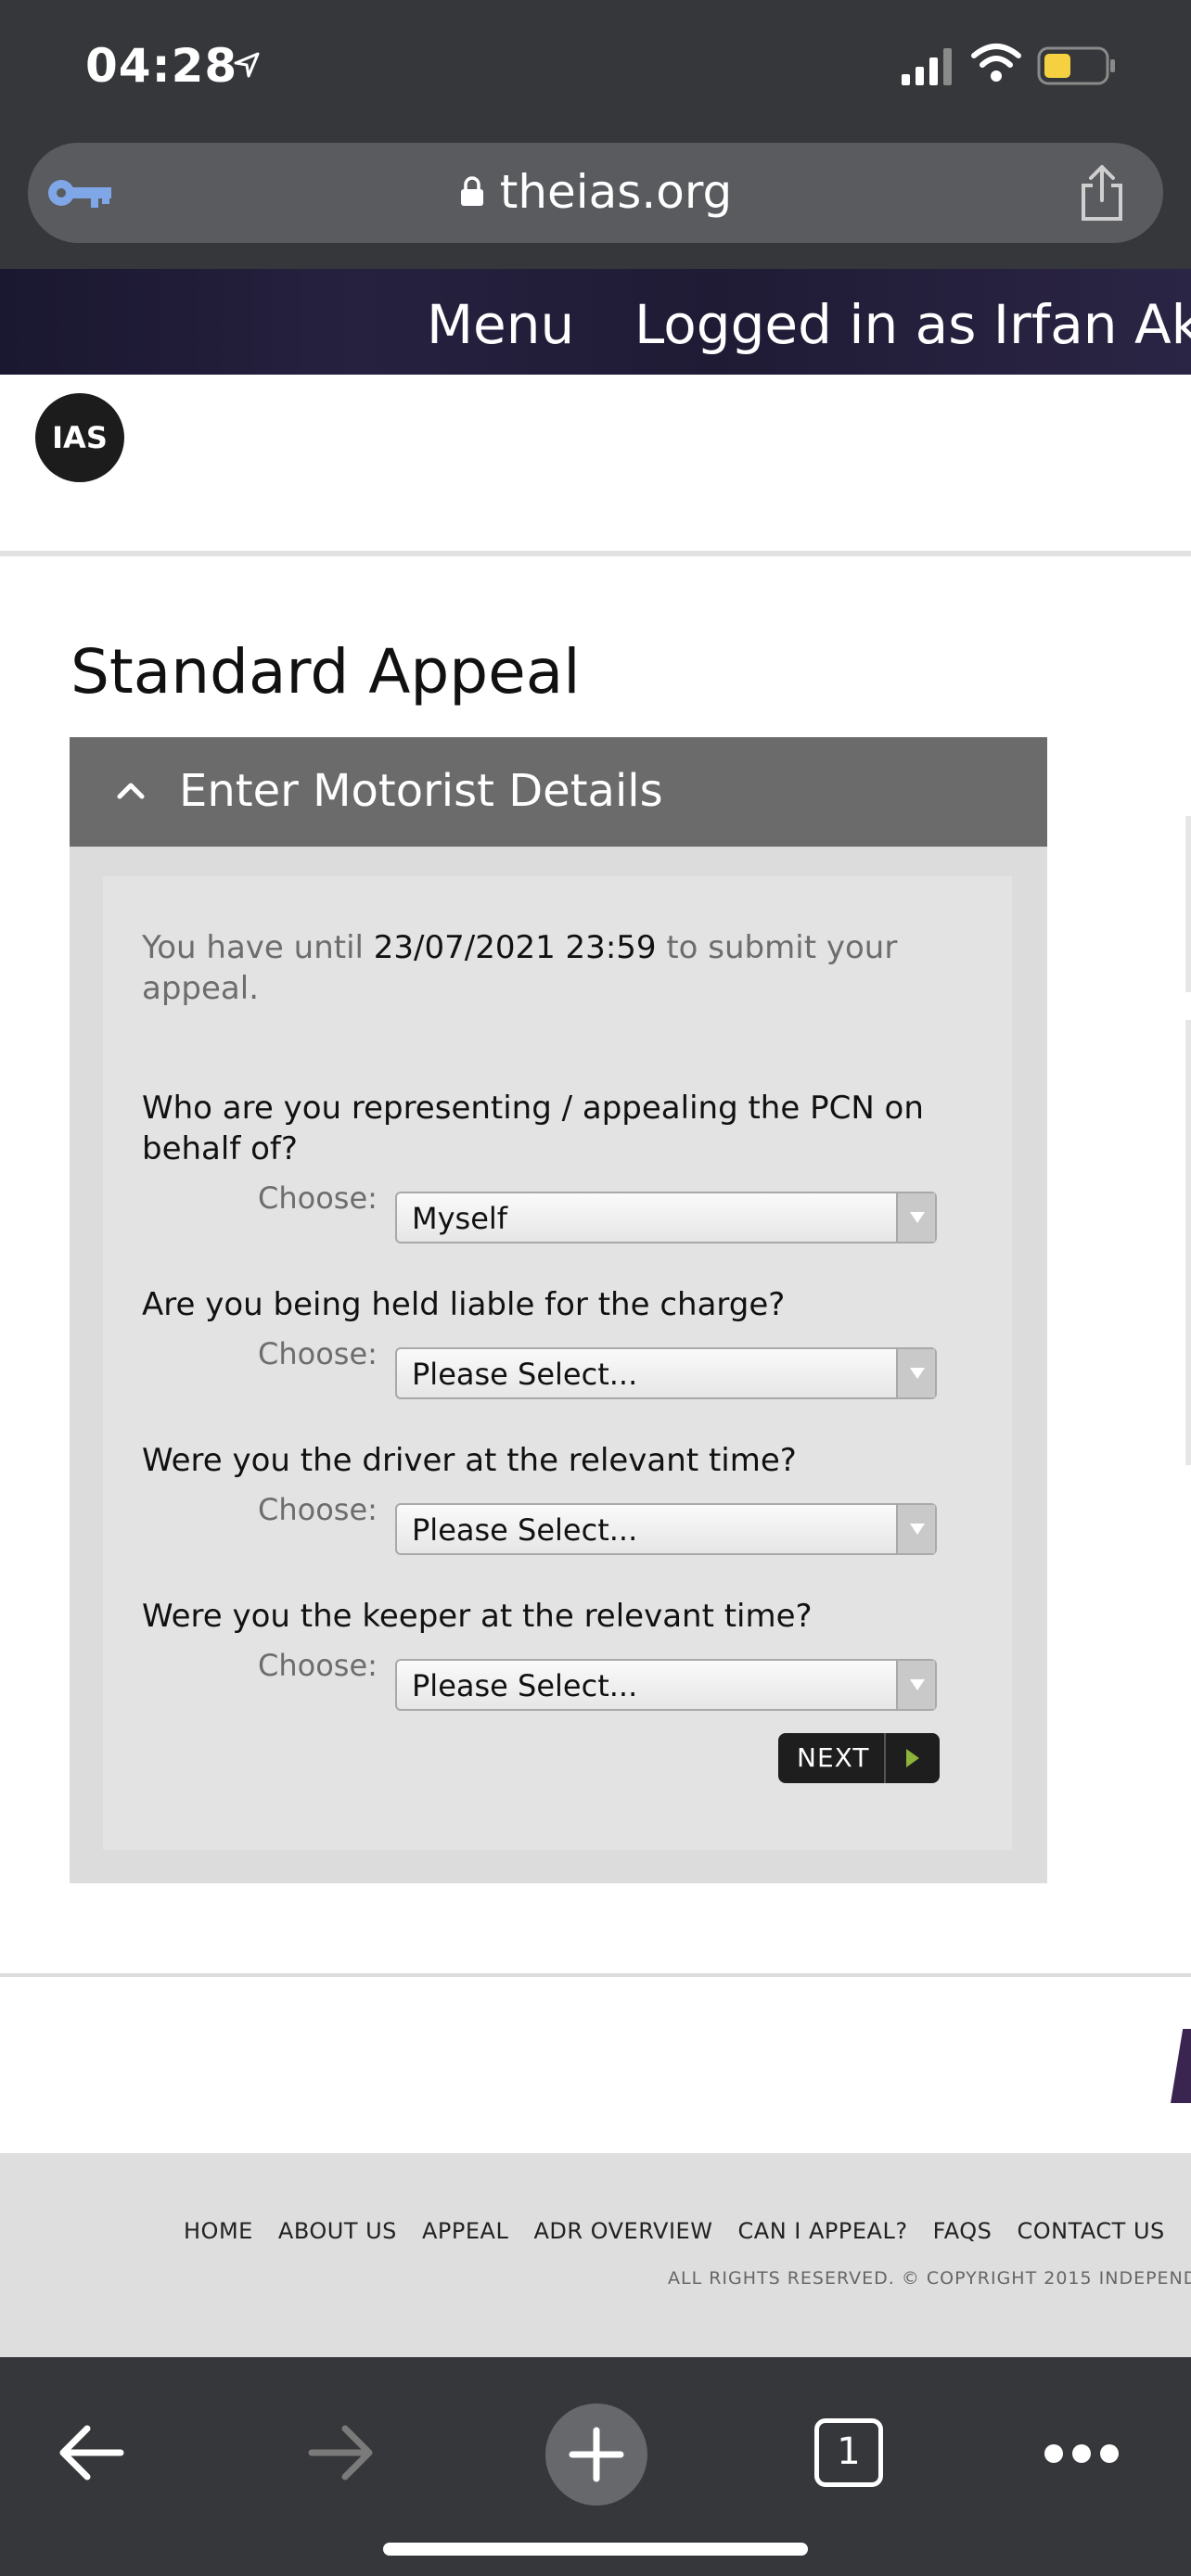 The image size is (1191, 2576). Describe the element at coordinates (912, 1758) in the screenshot. I see `play-arrow-icon` at that location.